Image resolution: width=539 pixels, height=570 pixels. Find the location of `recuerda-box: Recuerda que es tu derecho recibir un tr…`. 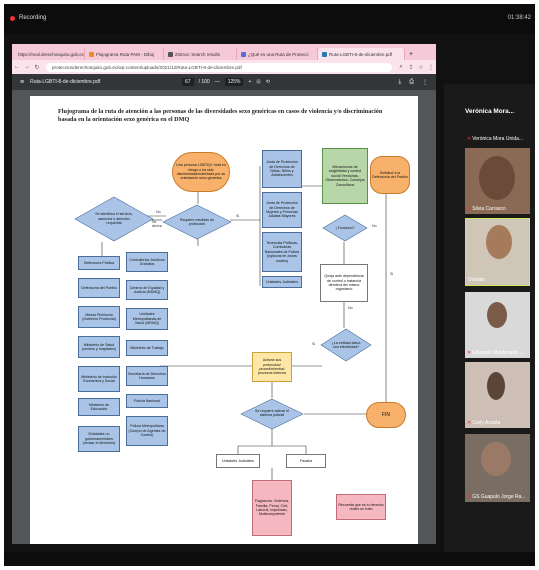

recuerda-box: Recuerda que es tu derecho recibir un tr… is located at coordinates (361, 507).